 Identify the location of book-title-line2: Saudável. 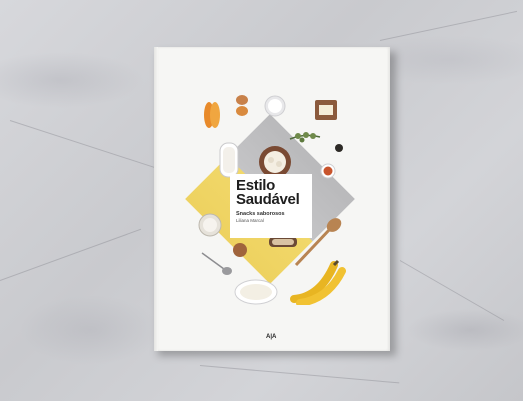
(268, 199).